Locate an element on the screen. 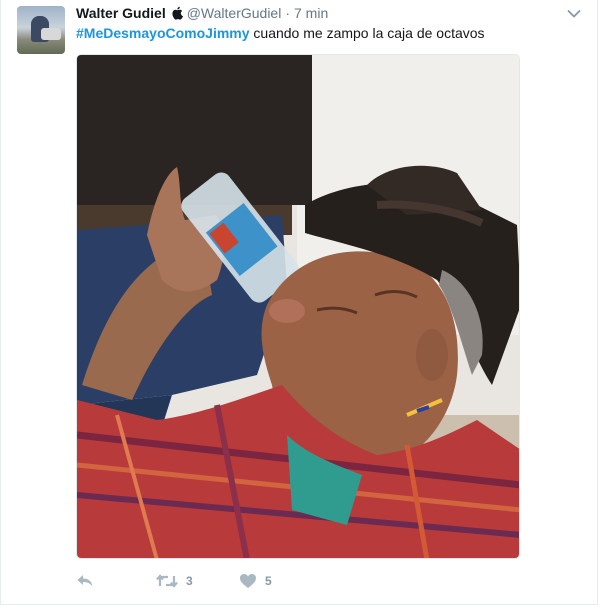  chevron-down-icon is located at coordinates (574, 12).